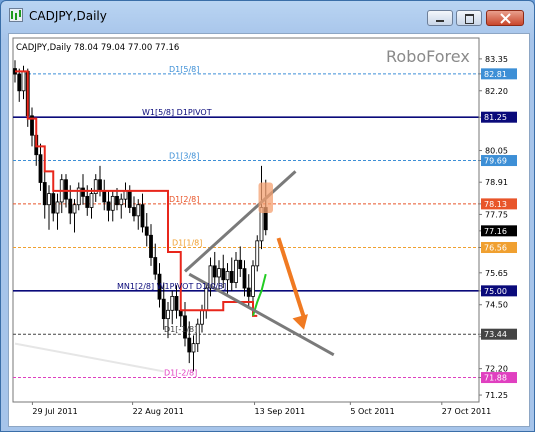  What do you see at coordinates (184, 156) in the screenshot?
I see `level-label-2: D1[3/8]` at bounding box center [184, 156].